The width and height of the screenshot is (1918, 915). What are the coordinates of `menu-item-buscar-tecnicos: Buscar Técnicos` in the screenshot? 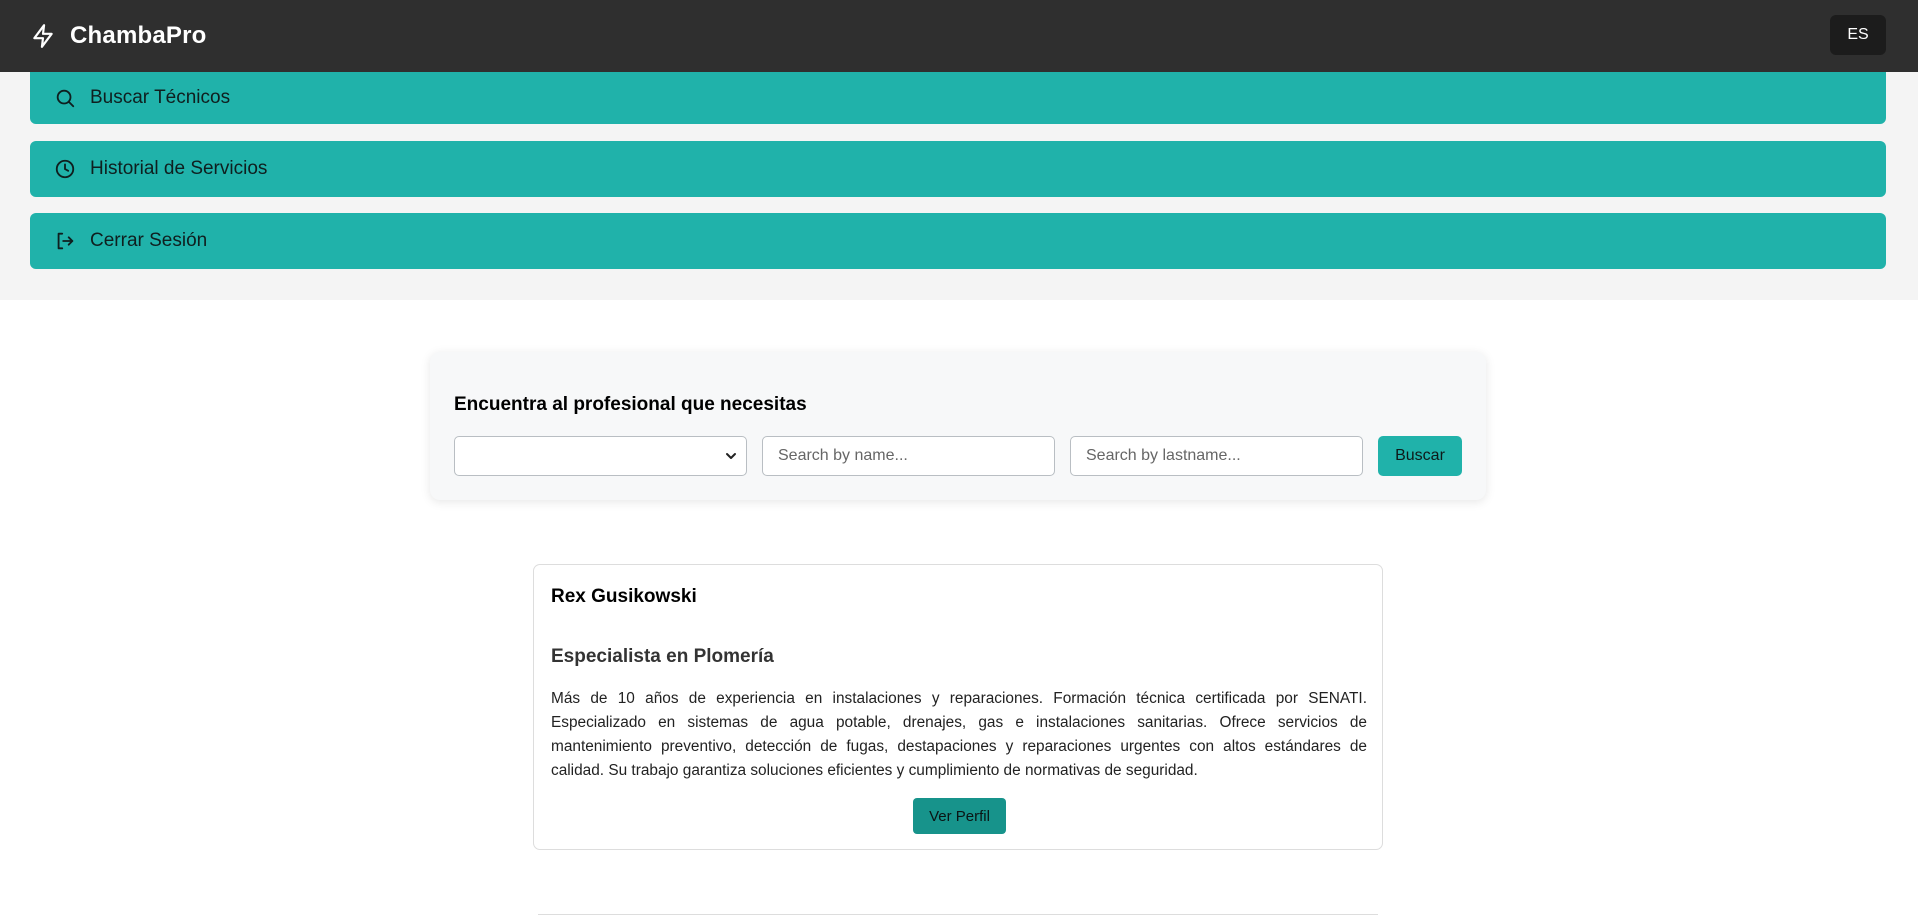 It's located at (958, 98).